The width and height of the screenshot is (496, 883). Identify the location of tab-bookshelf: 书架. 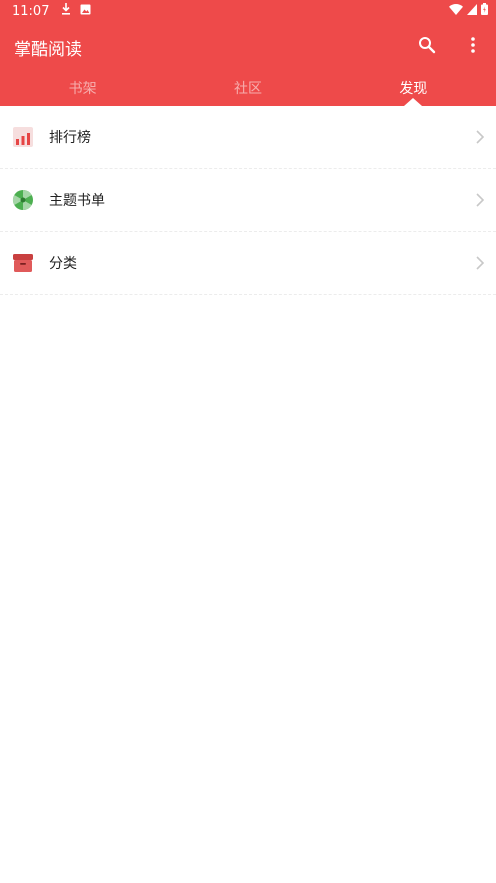
(82, 89).